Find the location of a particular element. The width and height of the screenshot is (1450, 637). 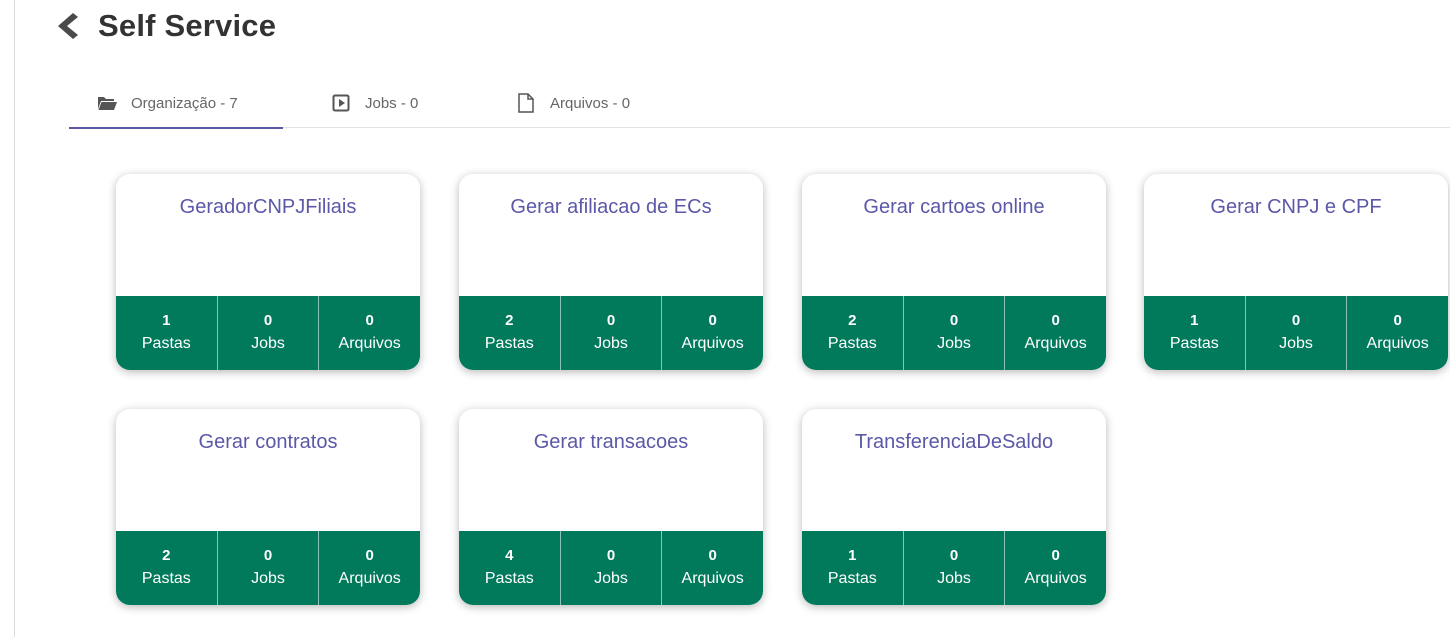

chevron-left-icon is located at coordinates (68, 26).